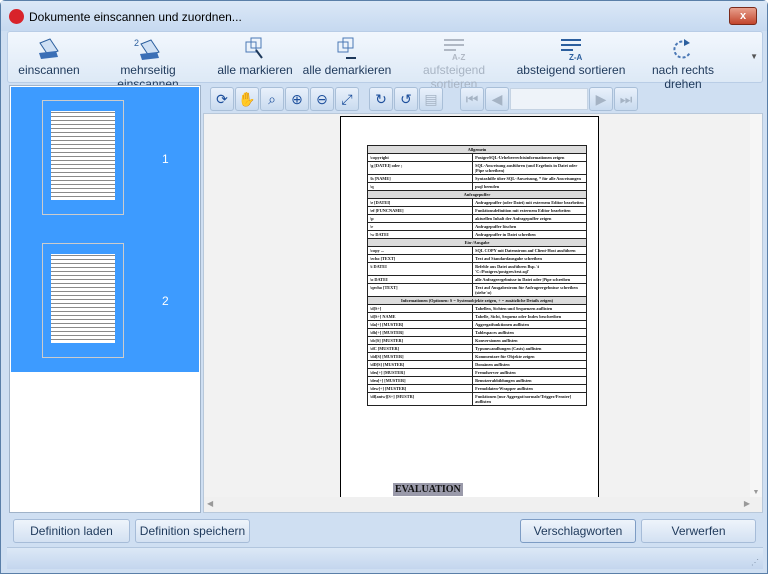 The height and width of the screenshot is (574, 768). Describe the element at coordinates (420, 380) in the screenshot. I see `command-cell: \deu[+] [MUSTER]` at that location.